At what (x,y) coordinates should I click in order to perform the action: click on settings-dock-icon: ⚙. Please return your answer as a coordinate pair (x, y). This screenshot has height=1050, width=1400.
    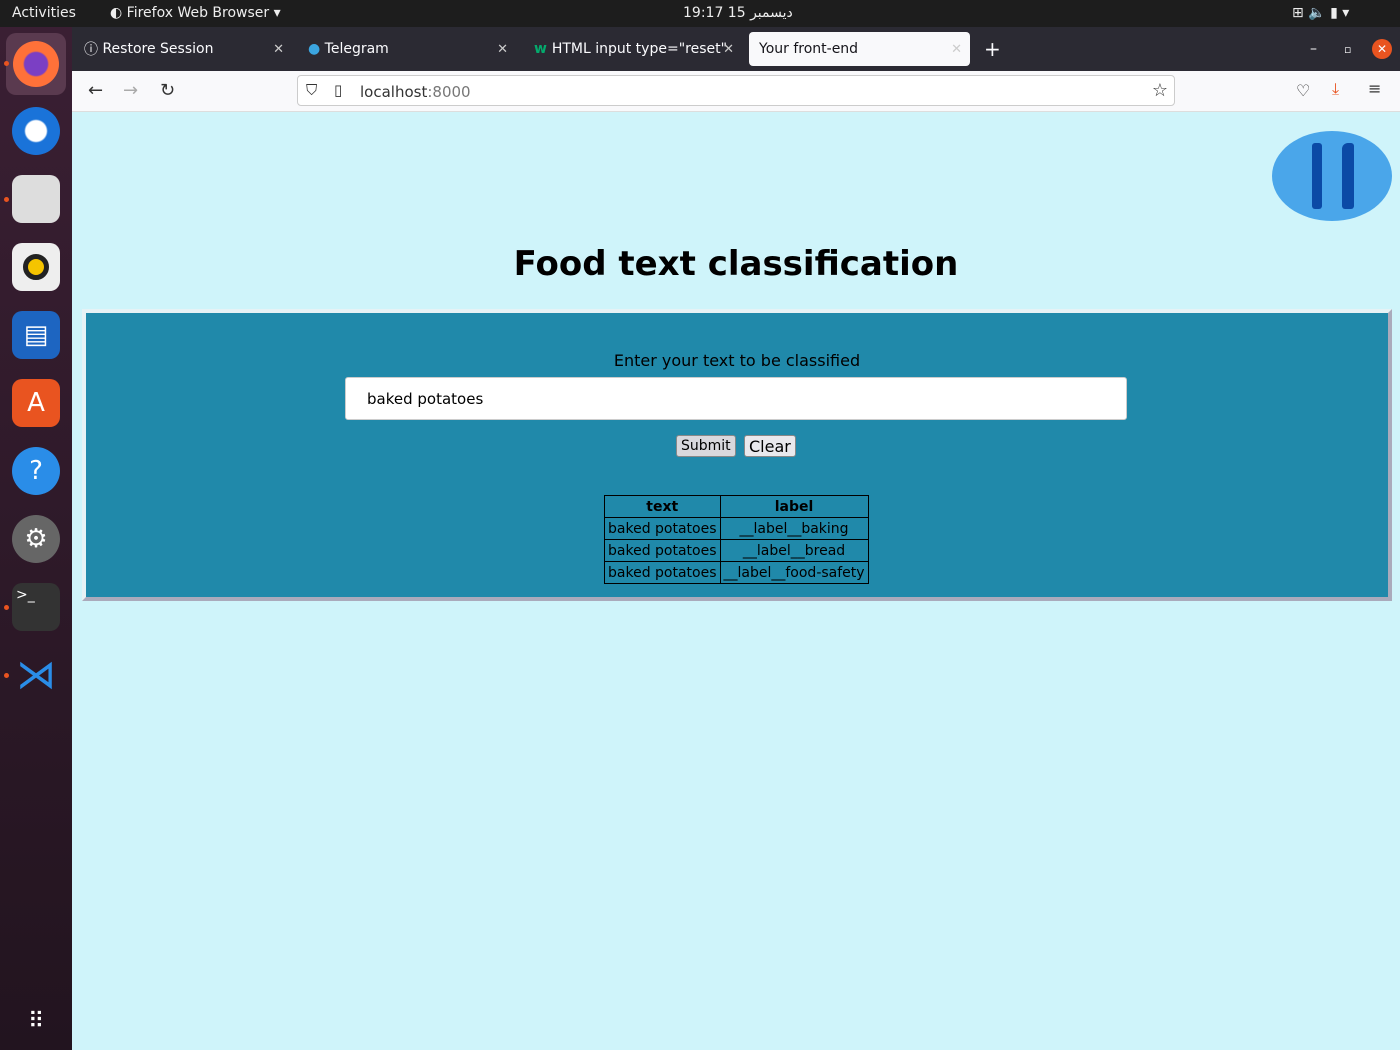
    Looking at the image, I should click on (36, 539).